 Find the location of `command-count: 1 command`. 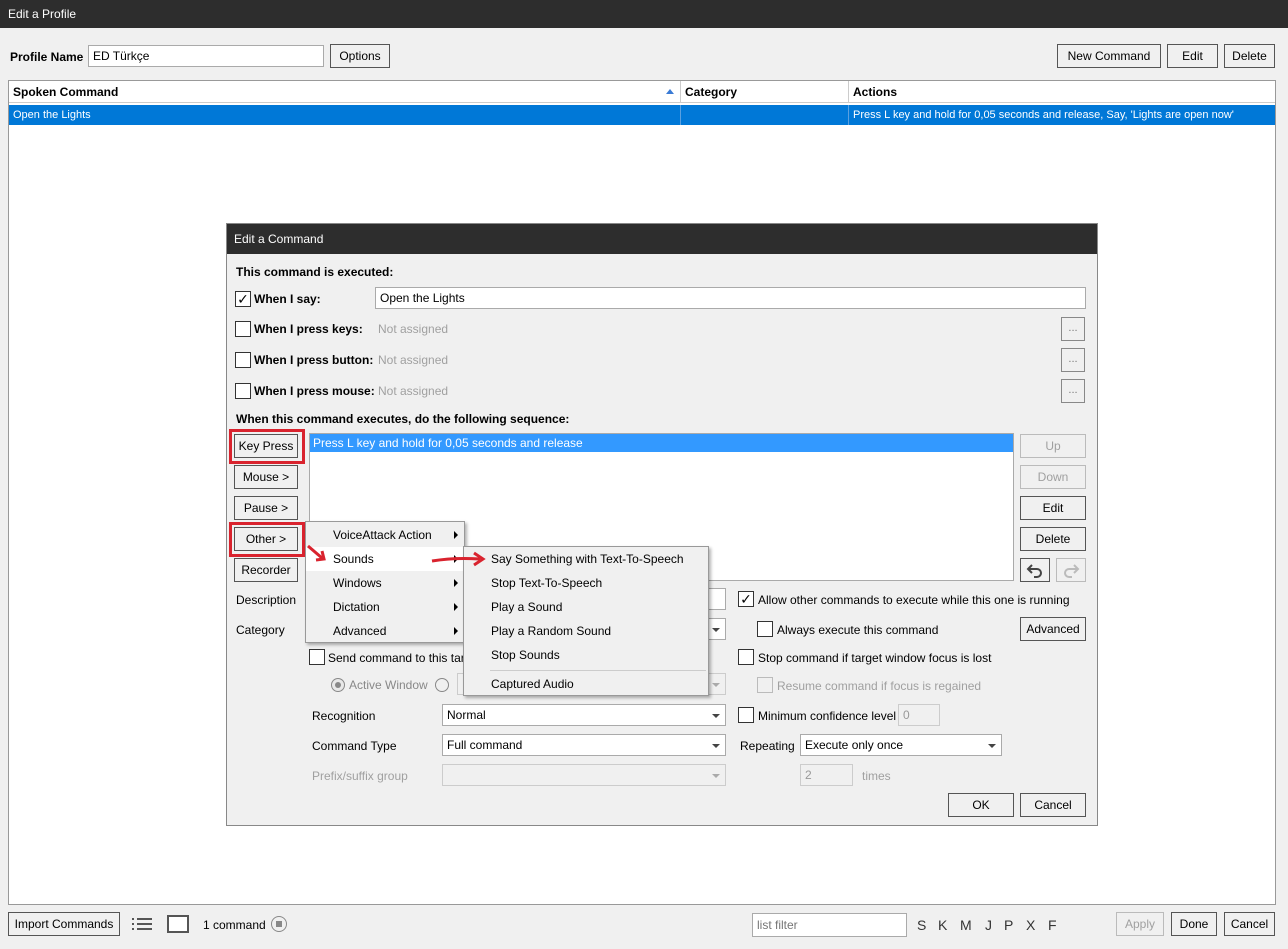

command-count: 1 command is located at coordinates (234, 925).